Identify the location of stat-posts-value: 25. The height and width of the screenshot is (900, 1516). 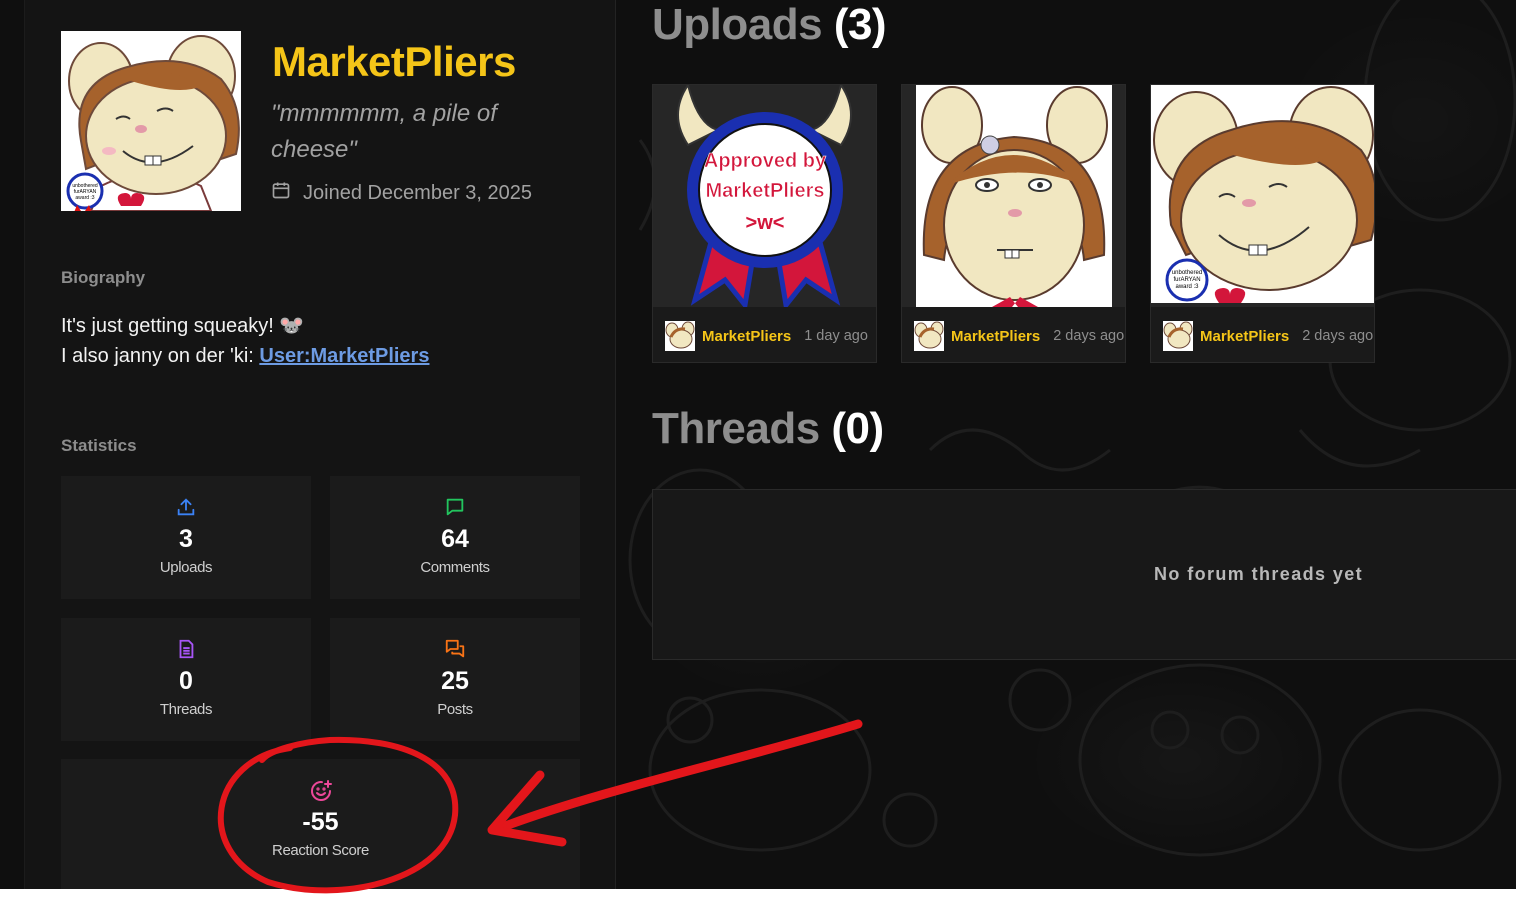
(455, 681).